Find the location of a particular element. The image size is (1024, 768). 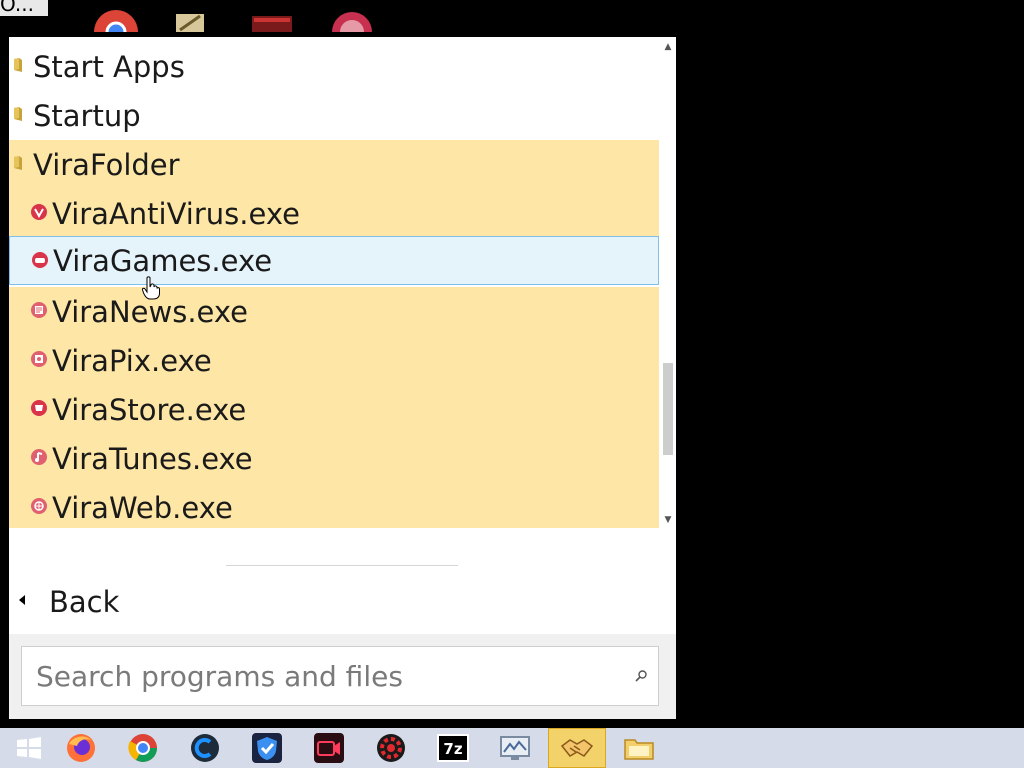

chrome-desktop-icon is located at coordinates (116, 19).